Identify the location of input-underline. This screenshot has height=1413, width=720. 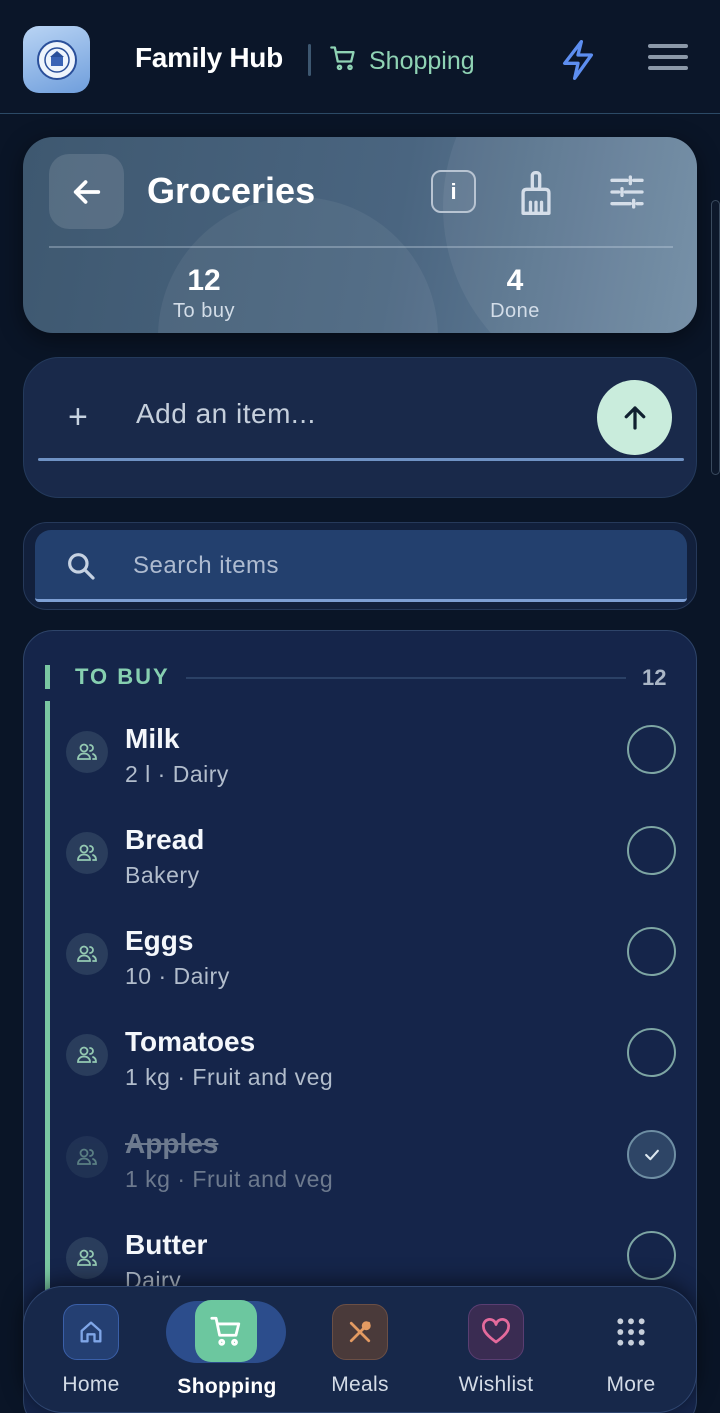
(361, 459).